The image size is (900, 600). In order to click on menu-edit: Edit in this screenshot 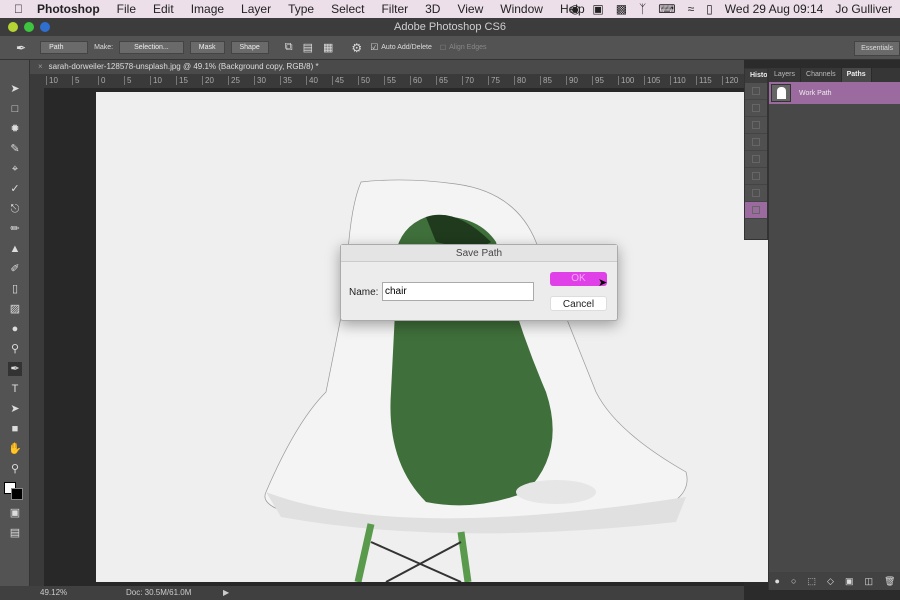, I will do `click(163, 9)`.